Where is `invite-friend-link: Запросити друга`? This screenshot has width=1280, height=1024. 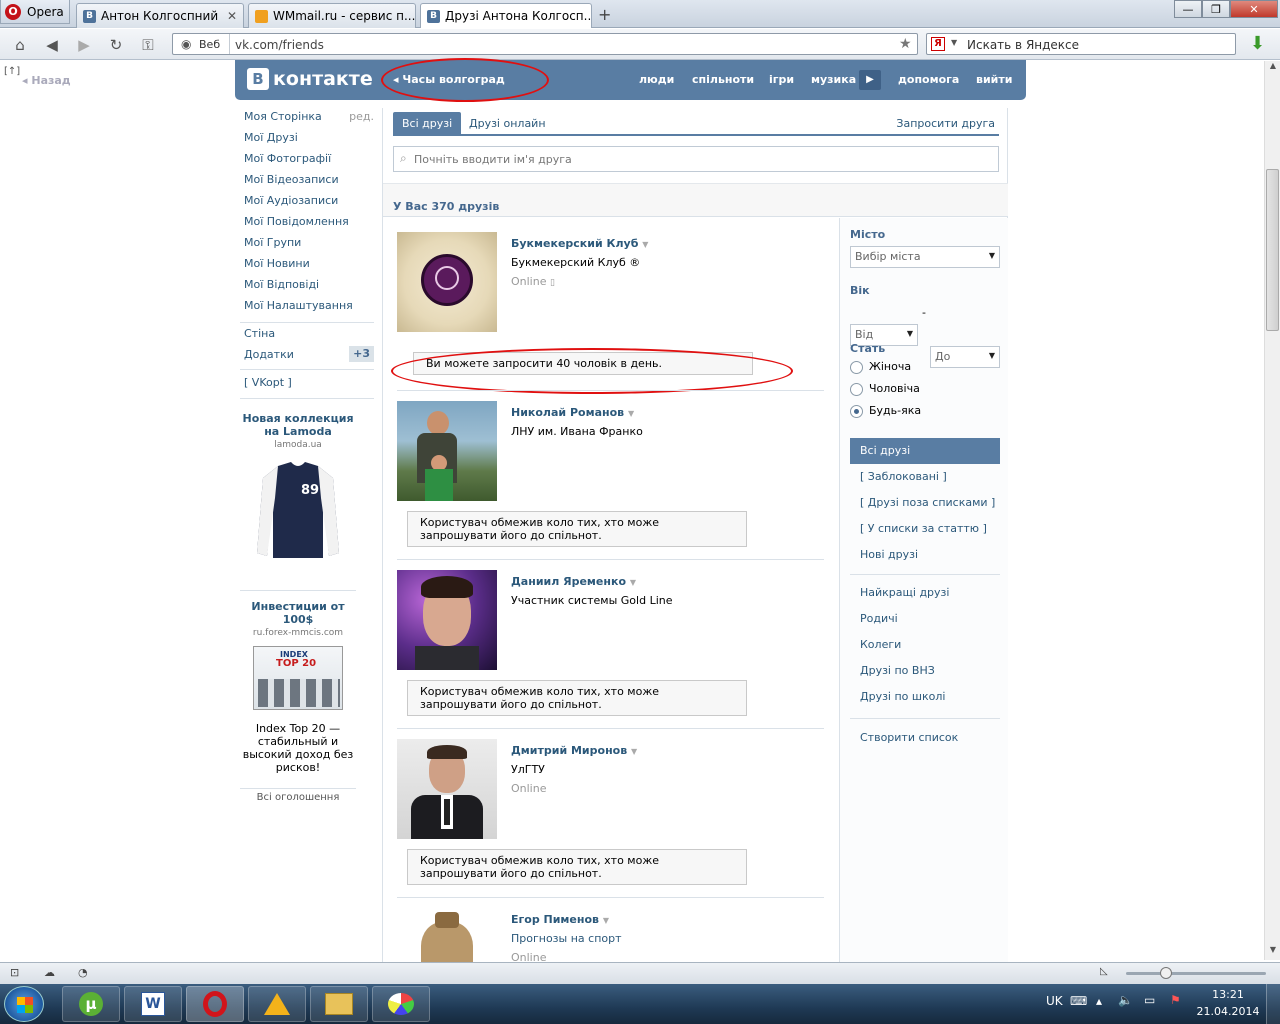 invite-friend-link: Запросити друга is located at coordinates (945, 123).